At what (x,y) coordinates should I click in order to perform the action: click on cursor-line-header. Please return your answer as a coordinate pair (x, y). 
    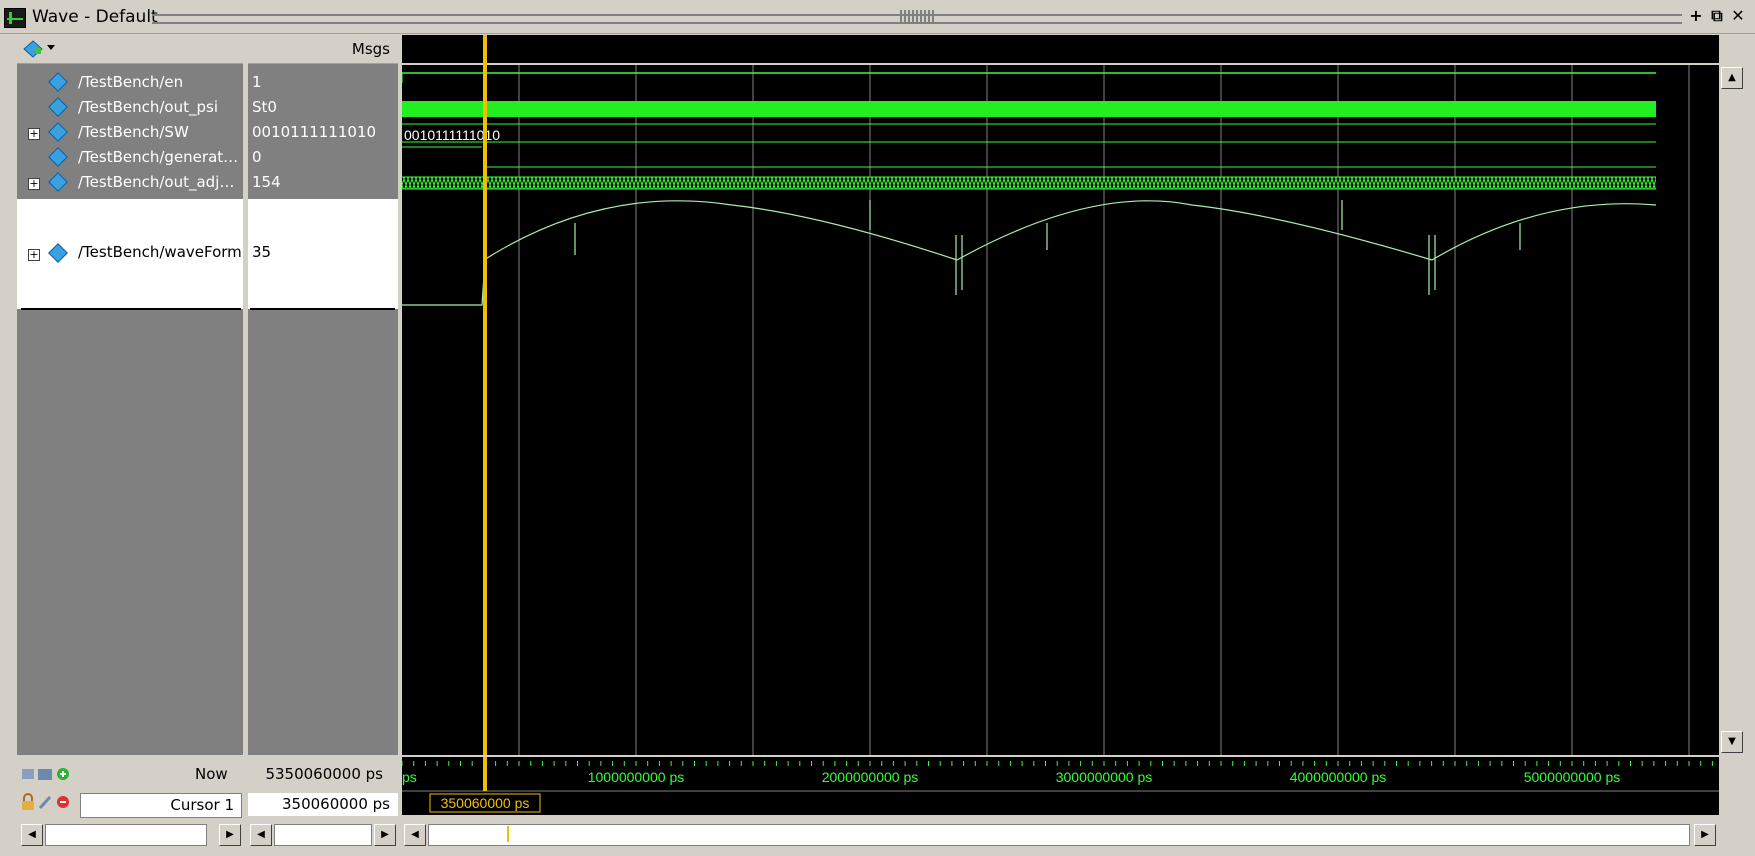
    Looking at the image, I should click on (485, 50).